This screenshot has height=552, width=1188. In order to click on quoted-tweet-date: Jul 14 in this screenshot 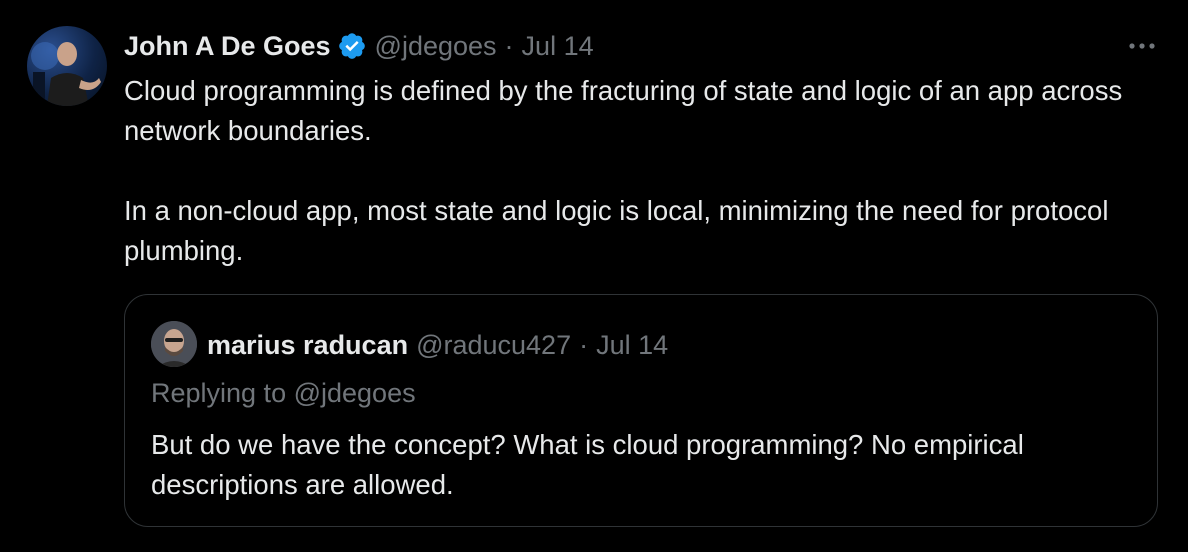, I will do `click(632, 344)`.